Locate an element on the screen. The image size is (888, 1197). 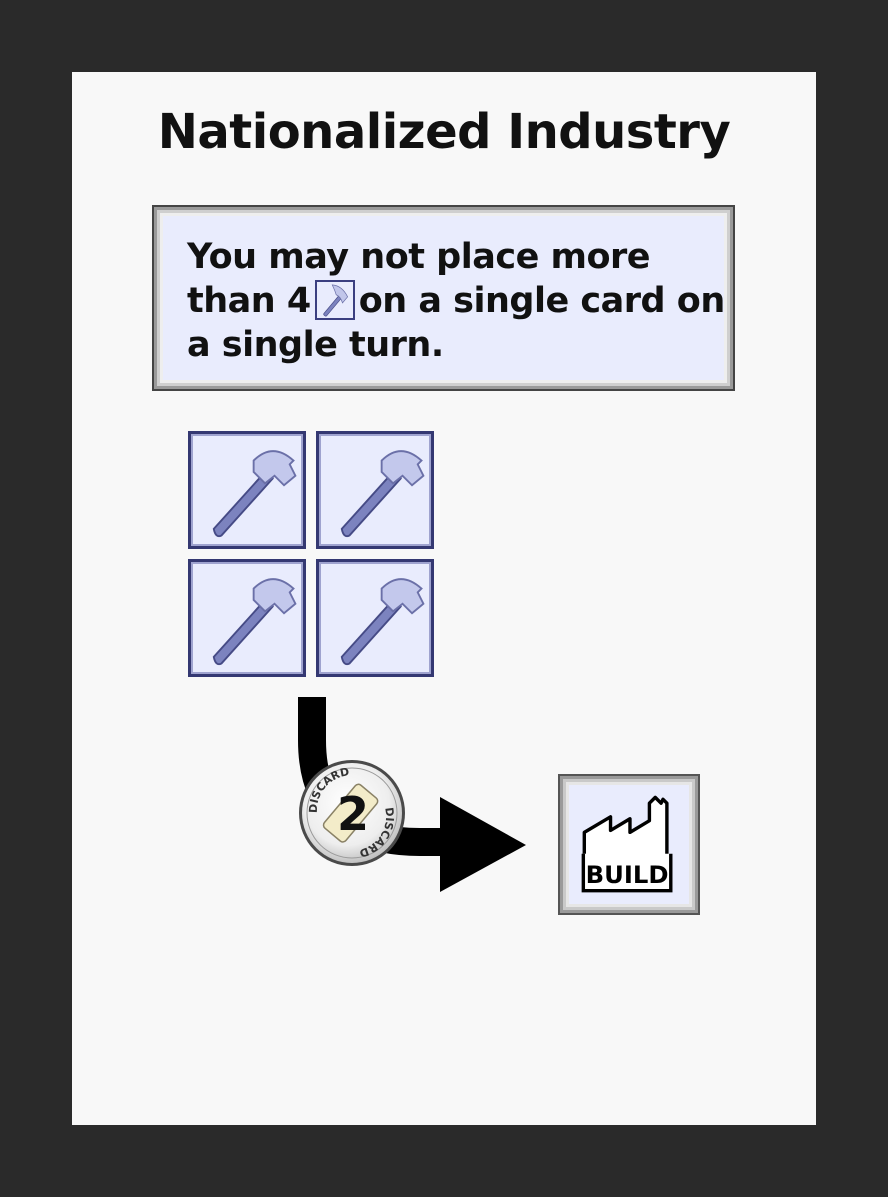
build-label: BUILD is located at coordinates (627, 874).